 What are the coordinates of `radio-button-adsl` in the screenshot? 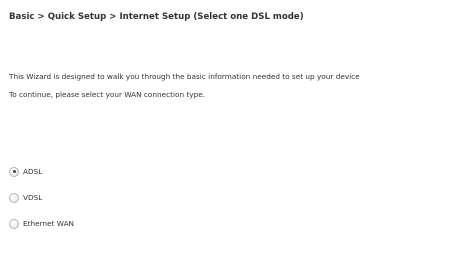 It's located at (14, 171).